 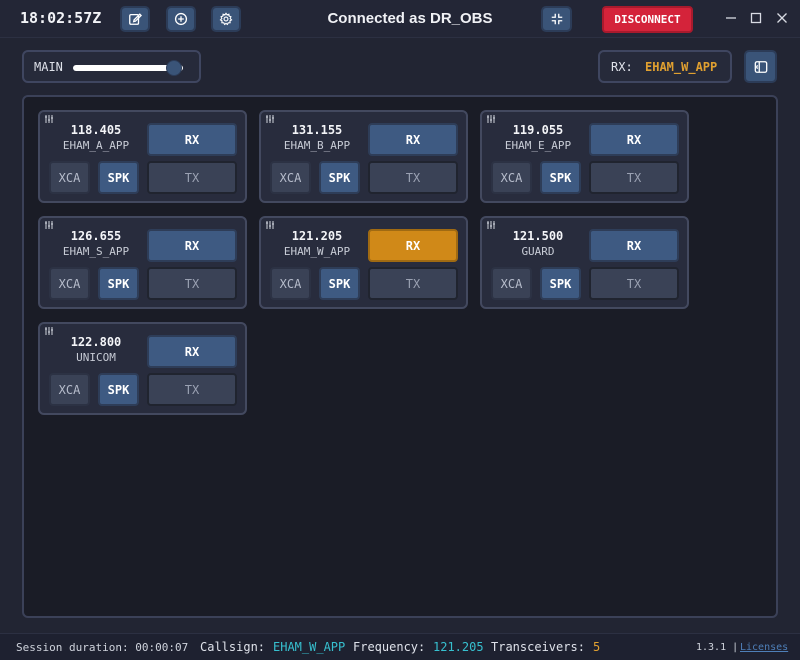 What do you see at coordinates (410, 18) in the screenshot?
I see `connection-status: Connected as DR_OBS` at bounding box center [410, 18].